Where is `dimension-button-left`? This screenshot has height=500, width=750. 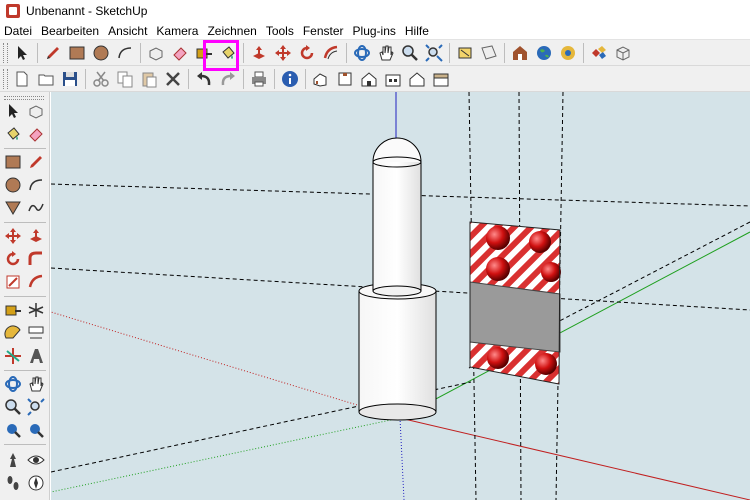 dimension-button-left is located at coordinates (36, 333).